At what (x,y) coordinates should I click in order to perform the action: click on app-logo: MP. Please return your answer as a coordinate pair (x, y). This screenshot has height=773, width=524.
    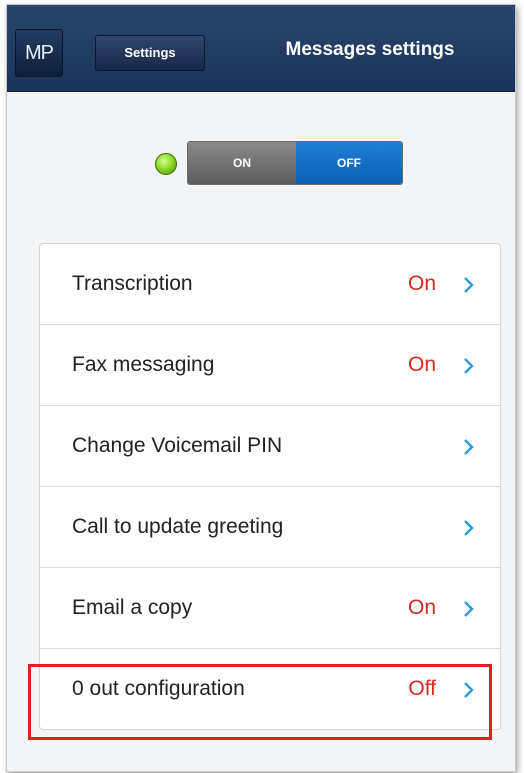
    Looking at the image, I should click on (39, 53).